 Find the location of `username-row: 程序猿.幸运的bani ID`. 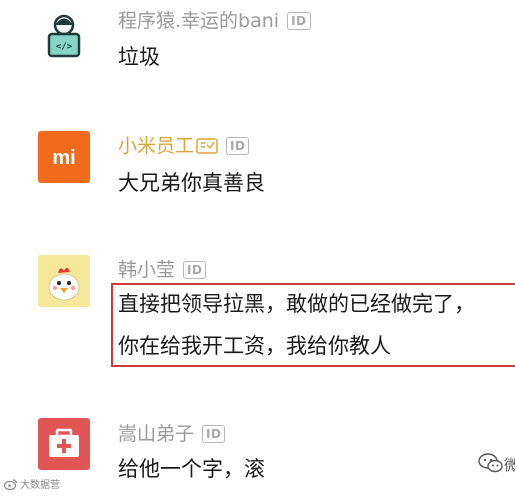

username-row: 程序猿.幸运的bani ID is located at coordinates (214, 21).